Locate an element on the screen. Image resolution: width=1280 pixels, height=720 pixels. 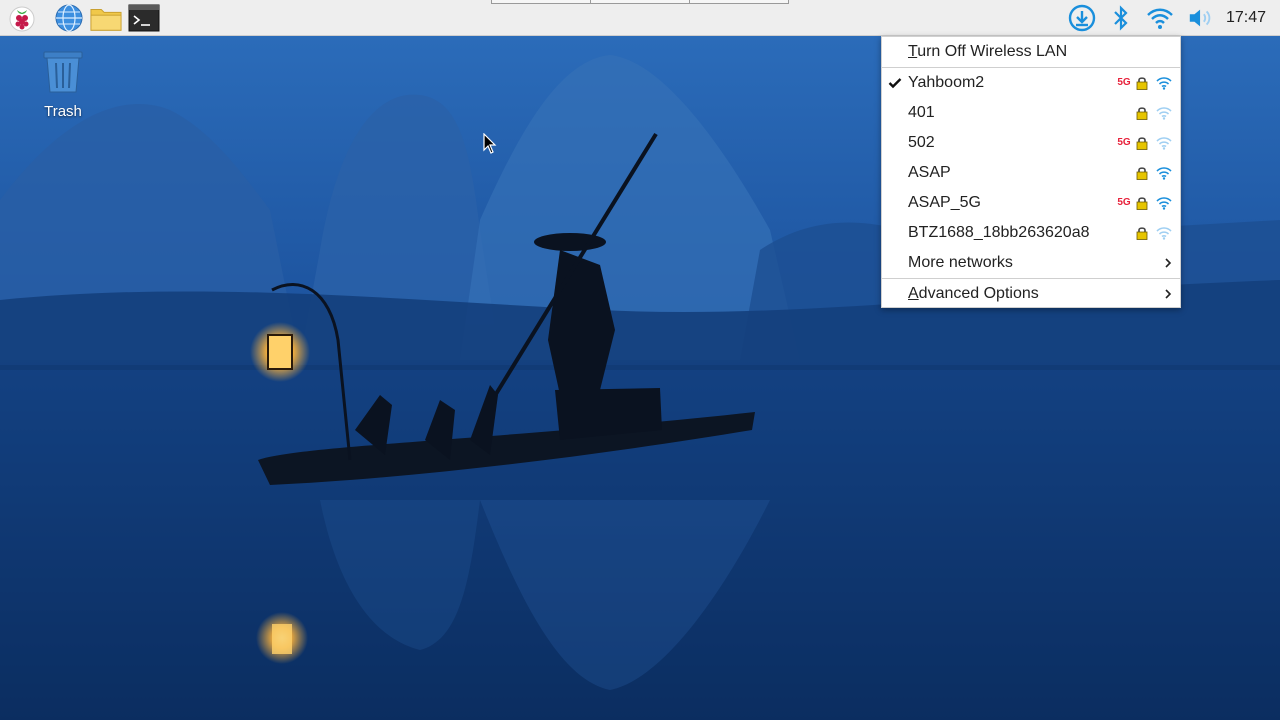
network-ssid: Yahboom2 is located at coordinates (946, 82).